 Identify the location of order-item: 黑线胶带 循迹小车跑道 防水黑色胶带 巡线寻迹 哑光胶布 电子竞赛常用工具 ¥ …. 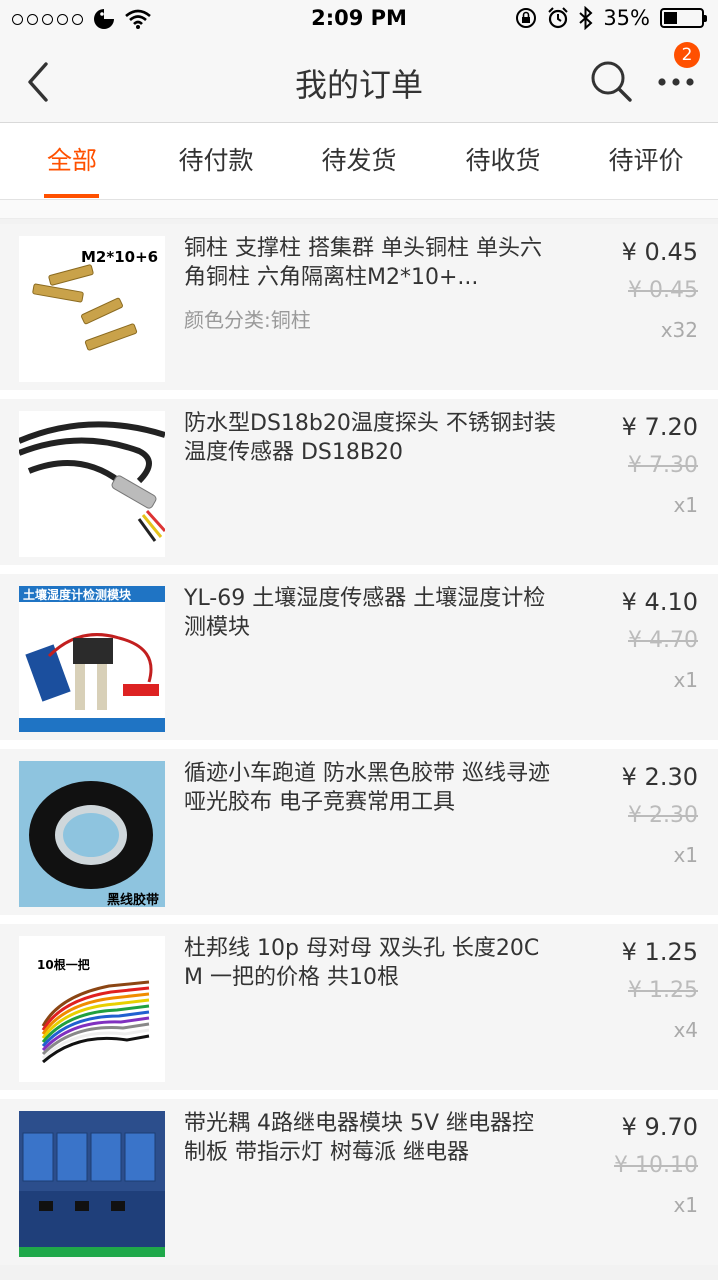
(359, 832).